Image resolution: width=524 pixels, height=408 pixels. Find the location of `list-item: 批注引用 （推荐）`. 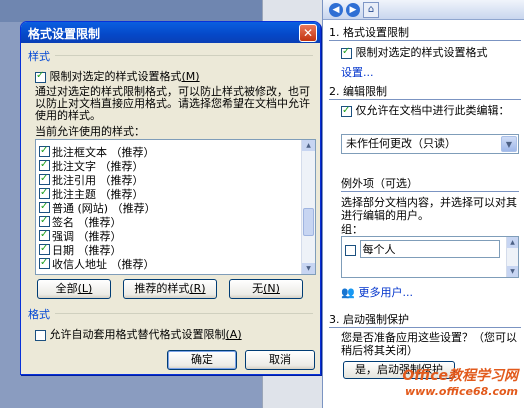

list-item: 批注引用 （推荐） is located at coordinates (91, 179).